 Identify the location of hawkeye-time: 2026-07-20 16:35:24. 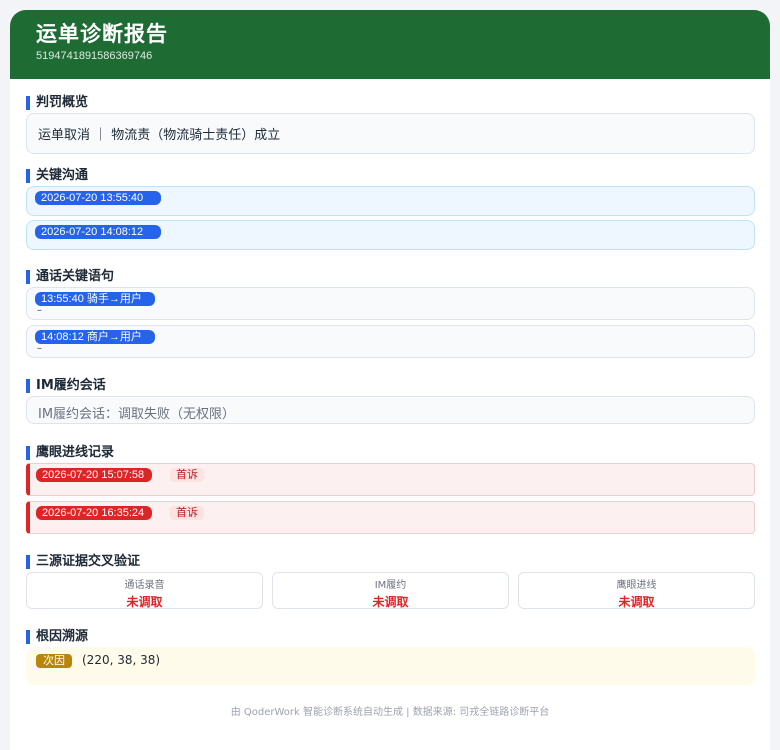
(94, 513).